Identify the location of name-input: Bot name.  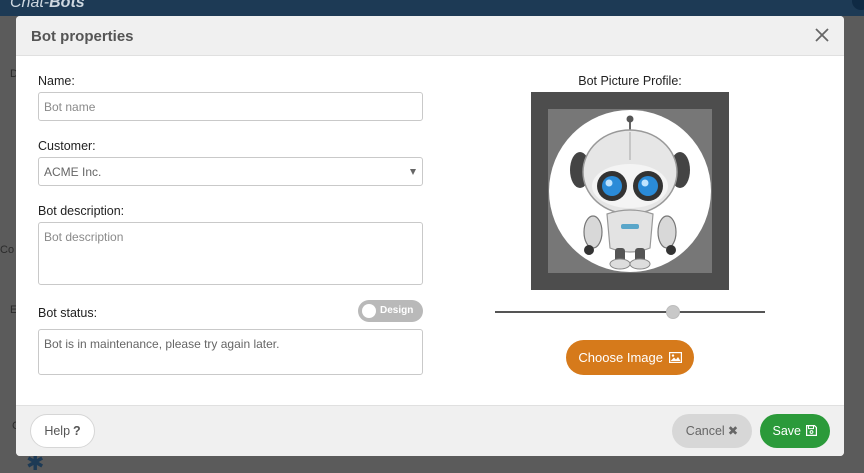
(230, 106).